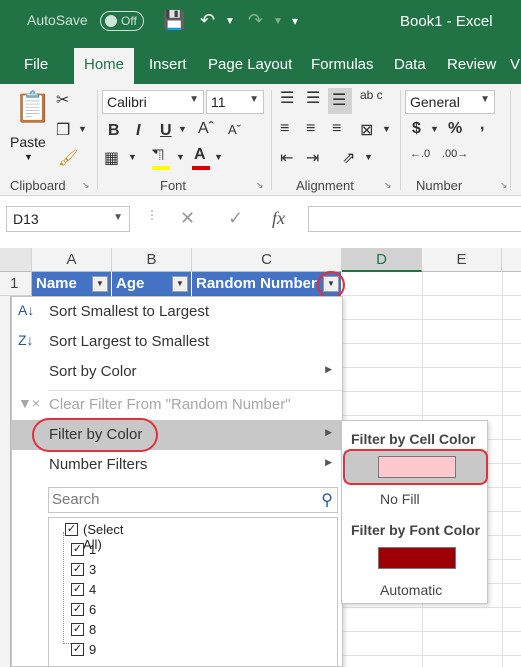  What do you see at coordinates (170, 404) in the screenshot?
I see `clear-filter-label: Clear Filter From "Random Number"` at bounding box center [170, 404].